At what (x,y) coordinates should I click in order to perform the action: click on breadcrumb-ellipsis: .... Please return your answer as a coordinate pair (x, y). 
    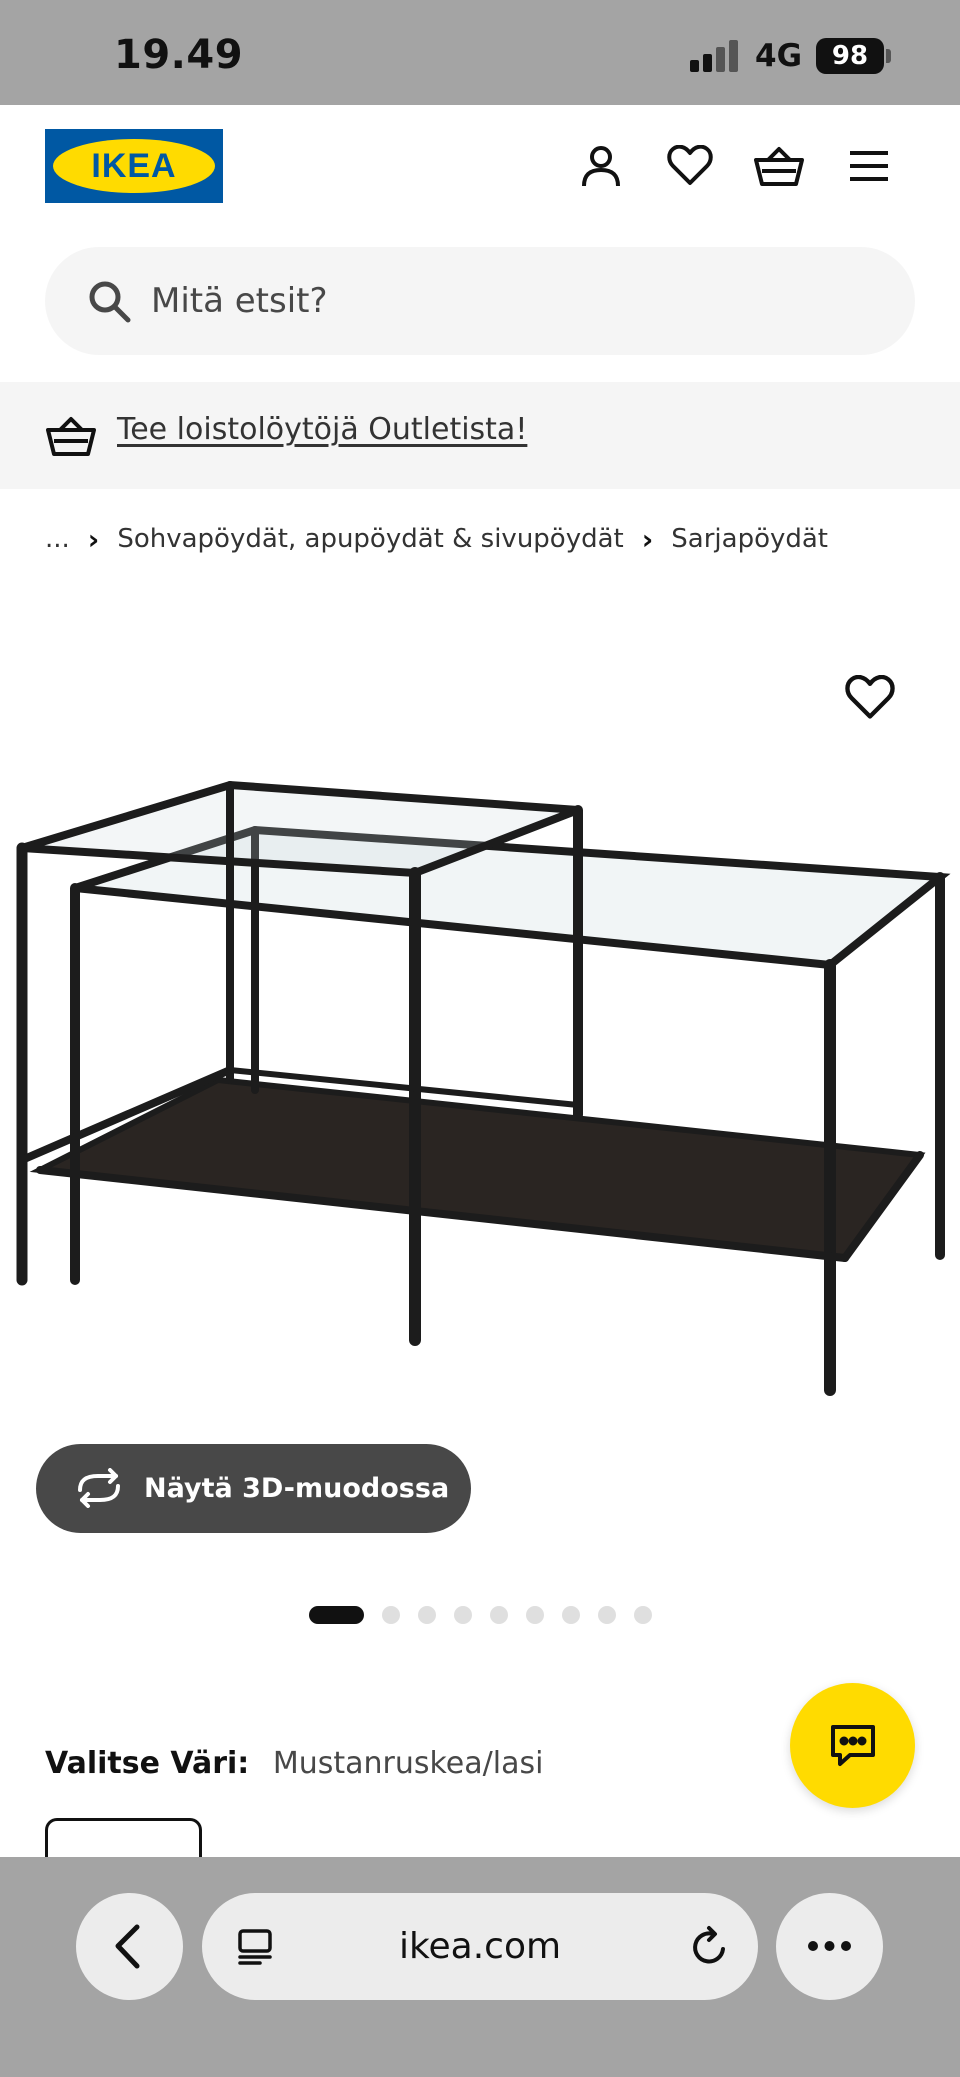
    Looking at the image, I should click on (57, 539).